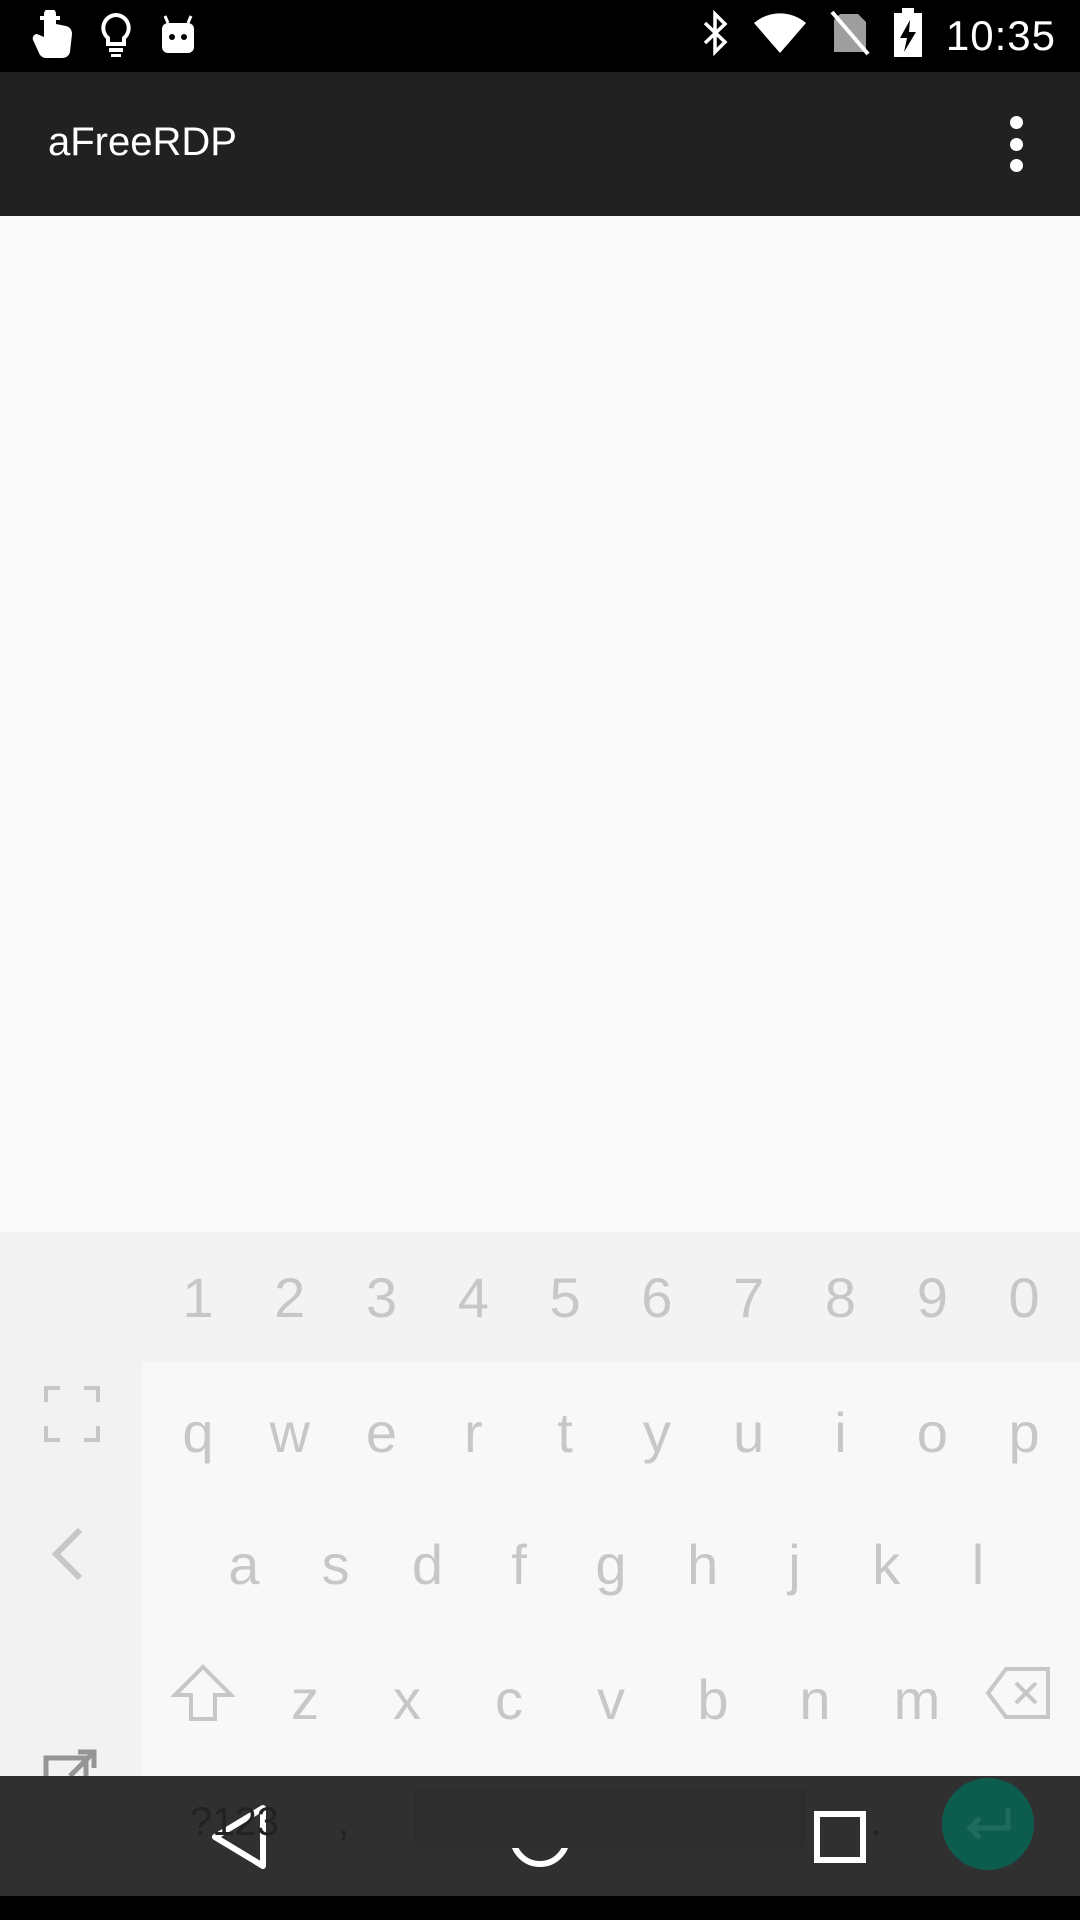  Describe the element at coordinates (305, 1699) in the screenshot. I see `key-z: z` at that location.